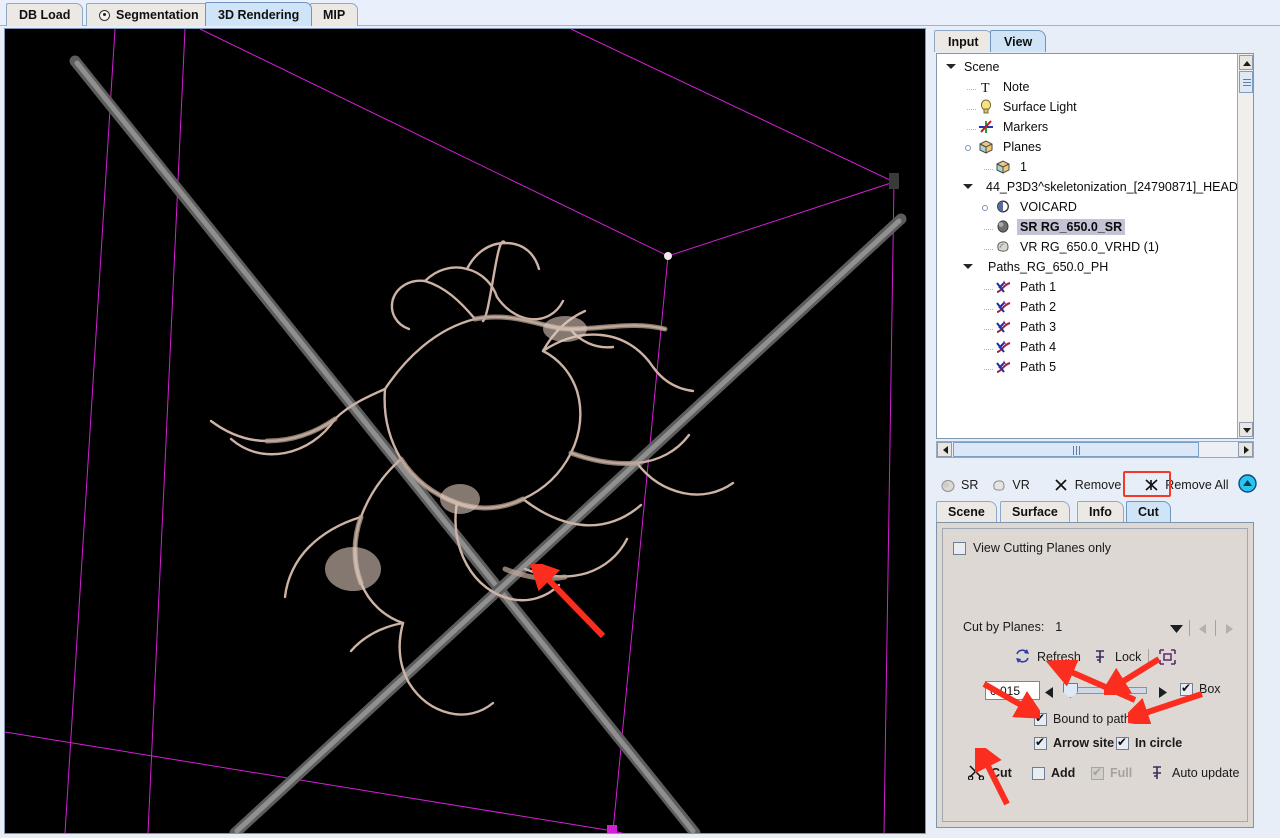 This screenshot has width=1280, height=838. I want to click on collapse-panel-button, so click(1247, 485).